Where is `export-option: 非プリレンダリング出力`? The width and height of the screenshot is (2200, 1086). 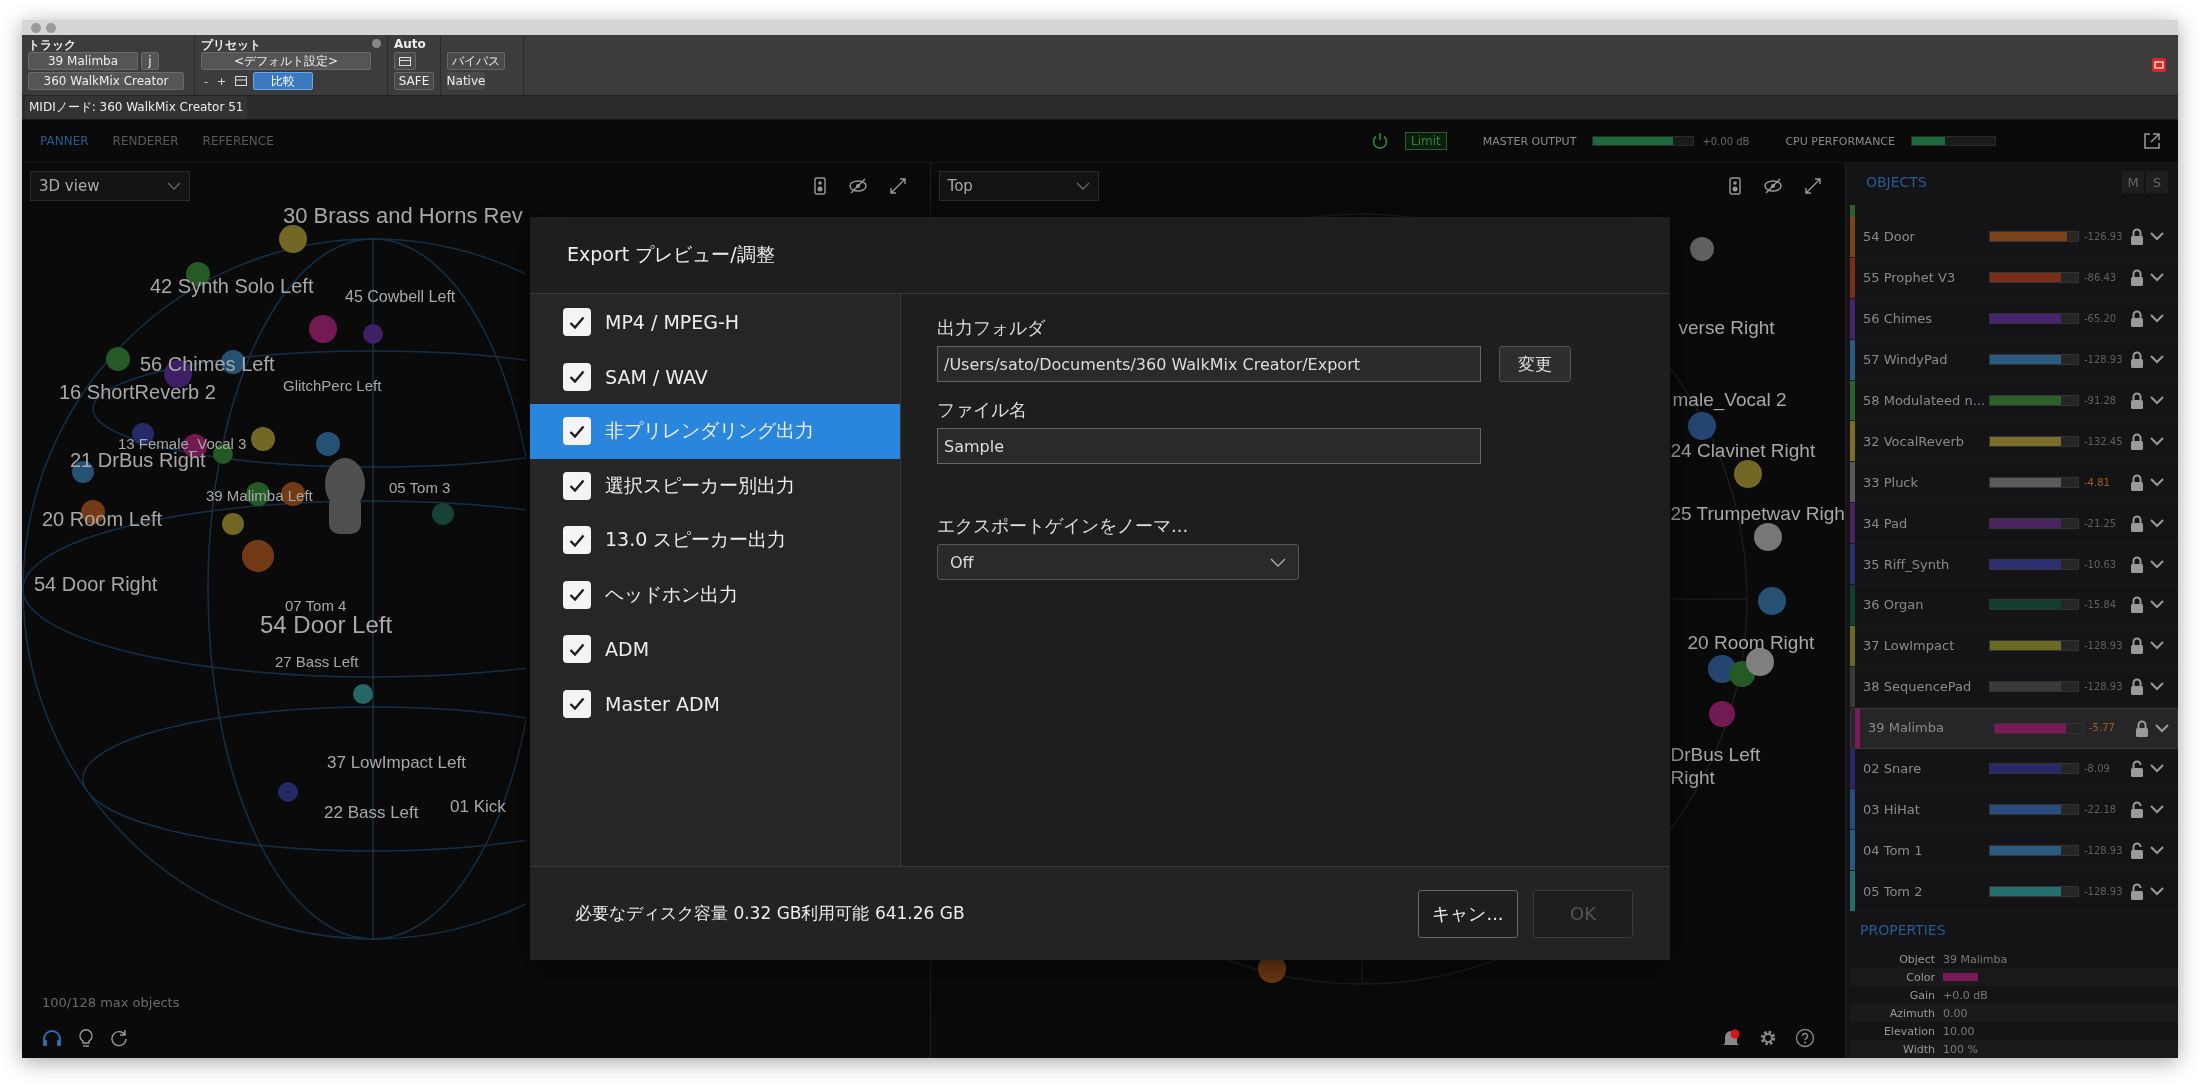 export-option: 非プリレンダリング出力 is located at coordinates (715, 431).